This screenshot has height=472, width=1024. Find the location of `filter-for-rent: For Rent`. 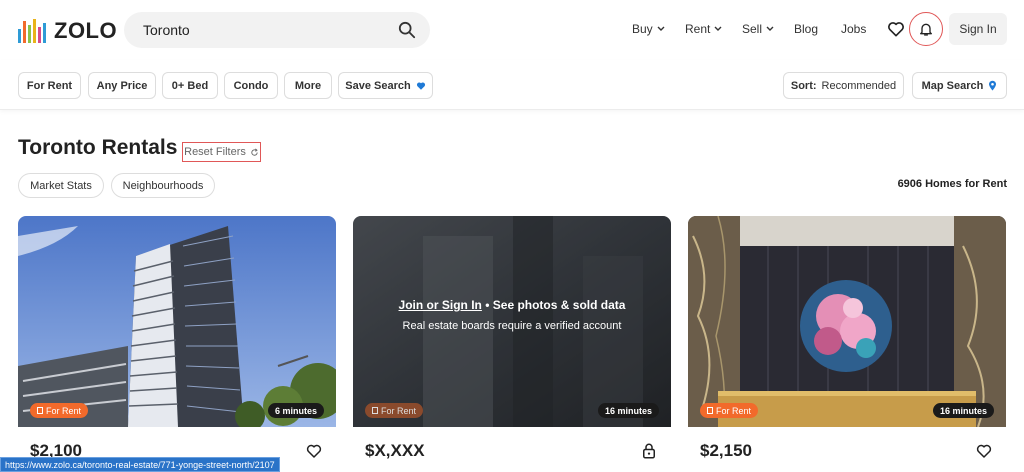

filter-for-rent: For Rent is located at coordinates (49, 85).